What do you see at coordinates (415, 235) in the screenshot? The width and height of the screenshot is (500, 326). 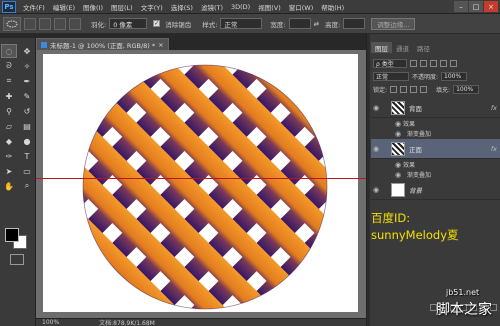 I see `watermark-id-value: sunnyMelody夏` at bounding box center [415, 235].